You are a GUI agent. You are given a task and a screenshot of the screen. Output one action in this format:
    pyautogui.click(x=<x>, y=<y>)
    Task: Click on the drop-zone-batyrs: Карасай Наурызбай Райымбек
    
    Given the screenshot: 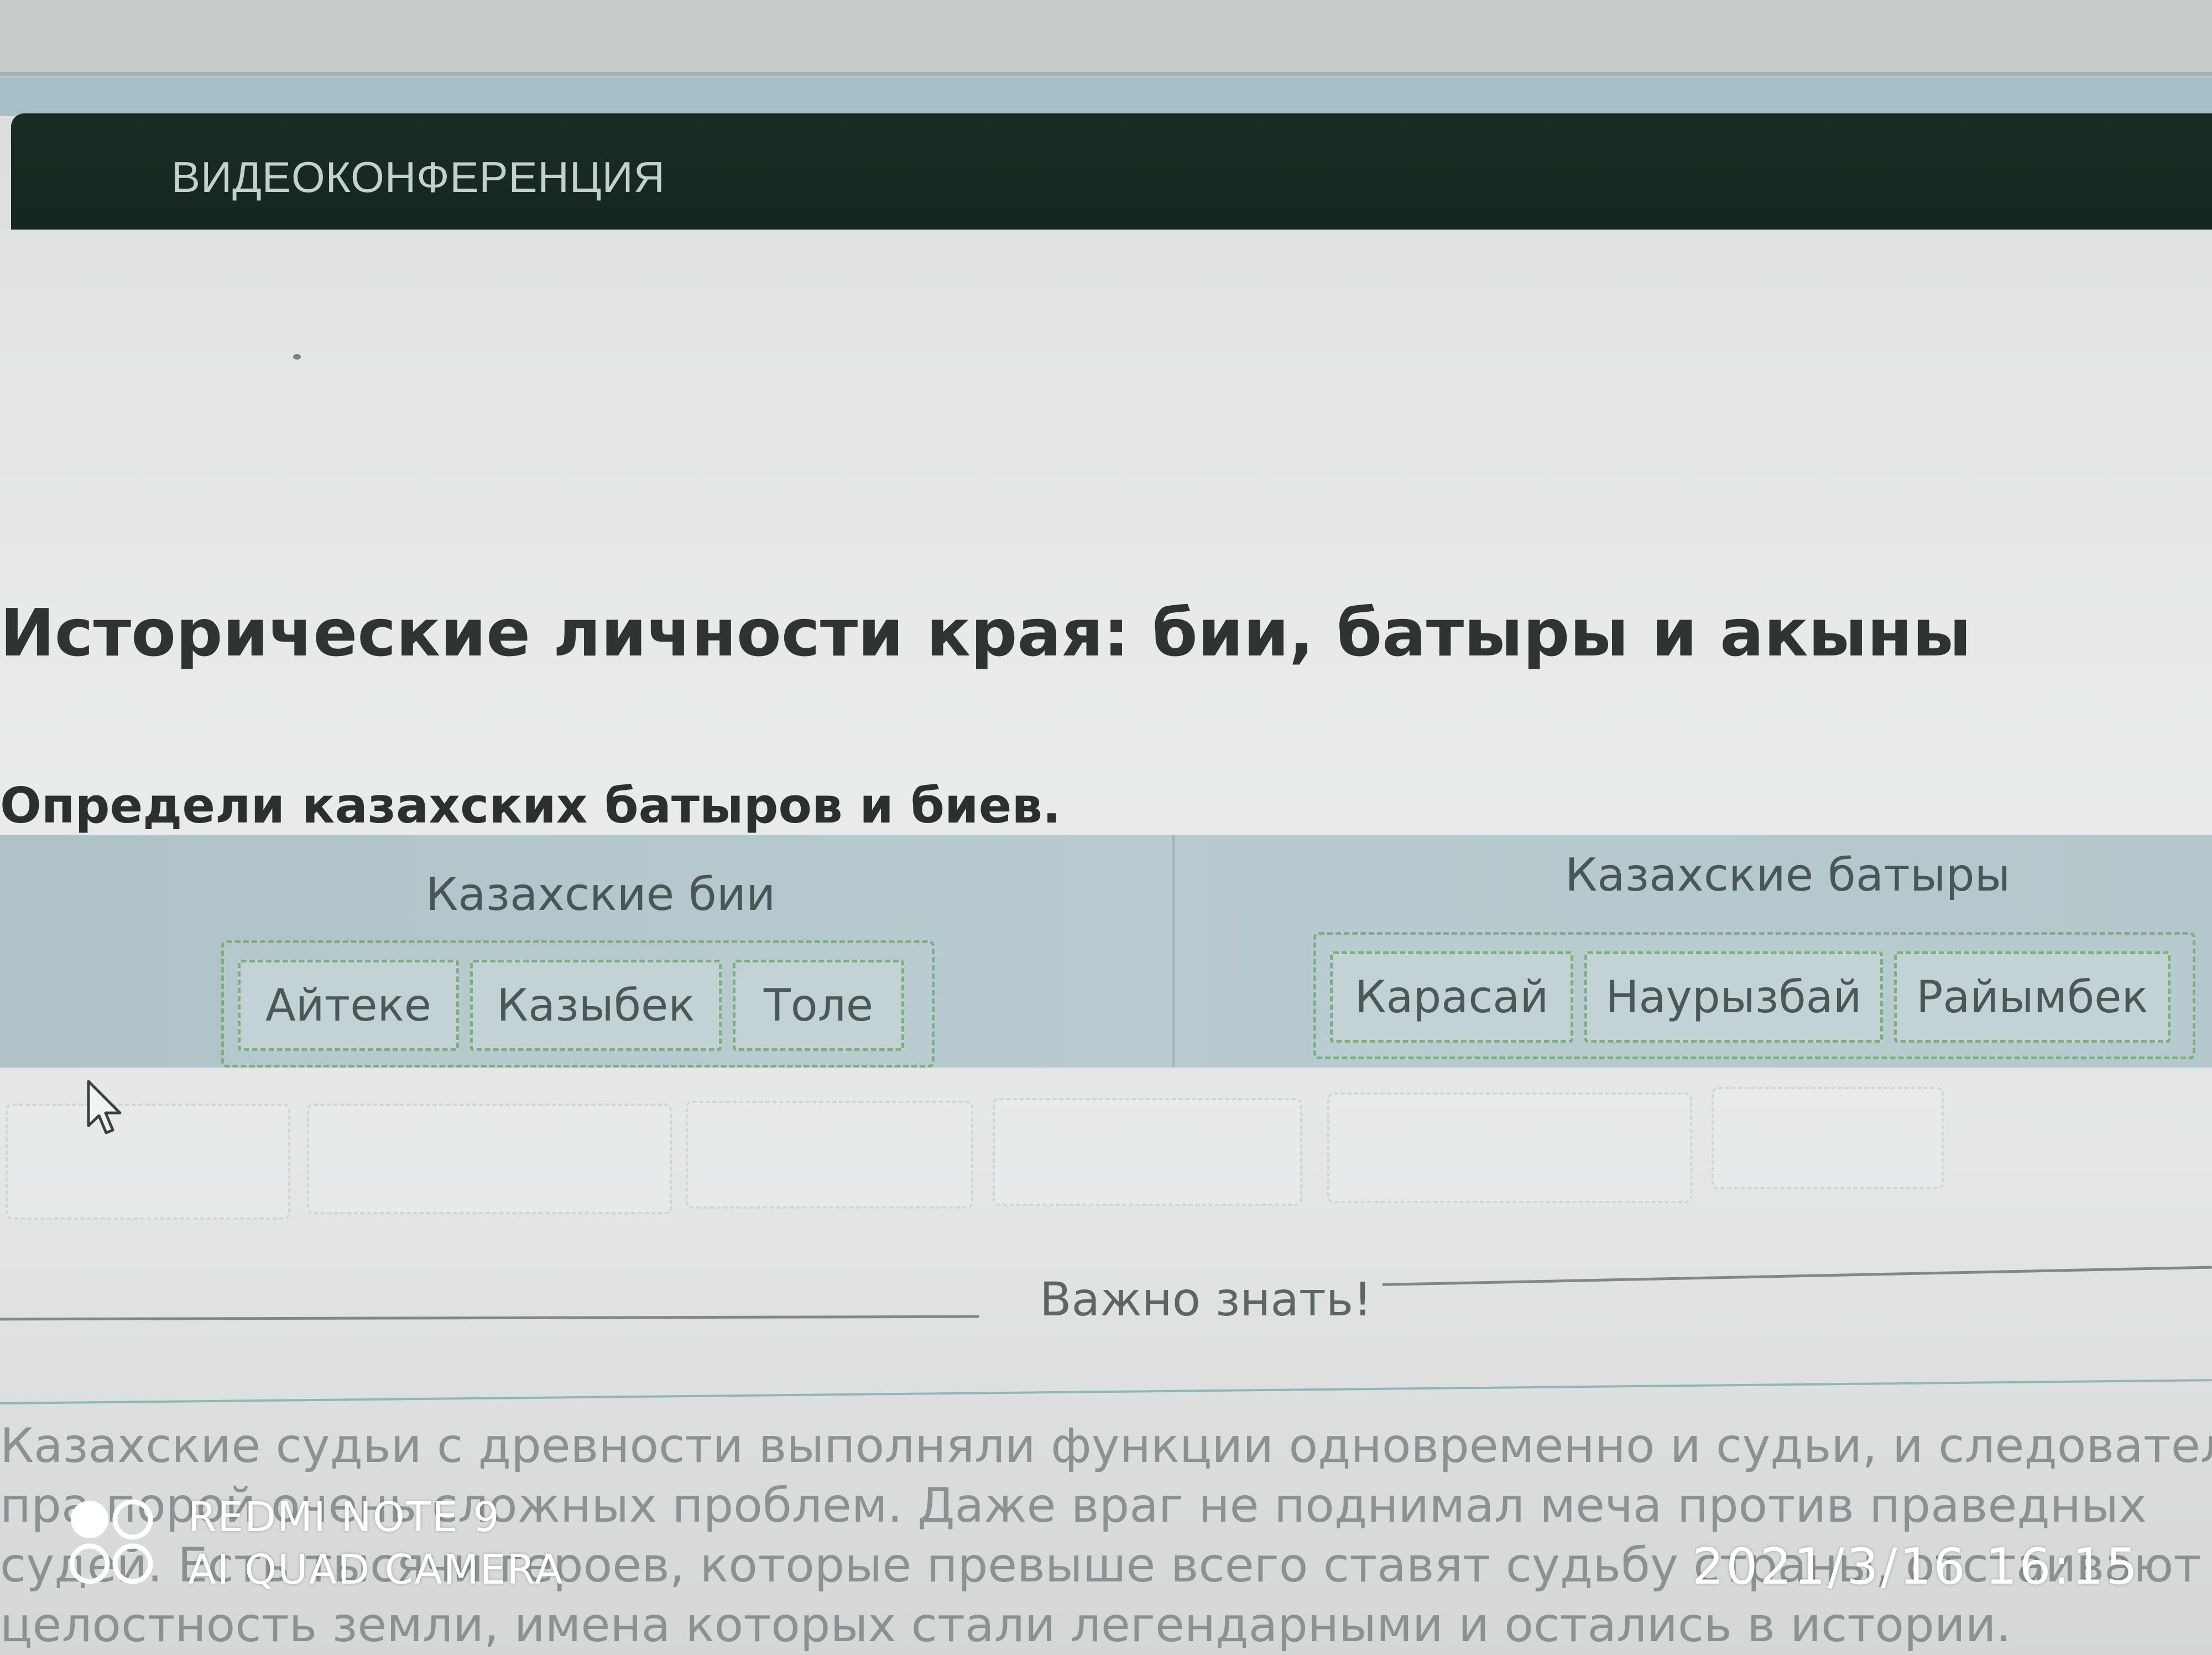 What is the action you would take?
    pyautogui.click(x=1754, y=995)
    